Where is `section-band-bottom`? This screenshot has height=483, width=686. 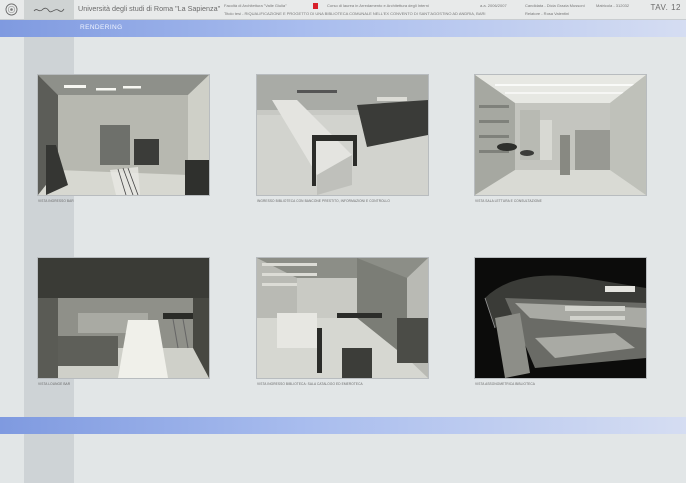
section-band-bottom is located at coordinates (343, 425).